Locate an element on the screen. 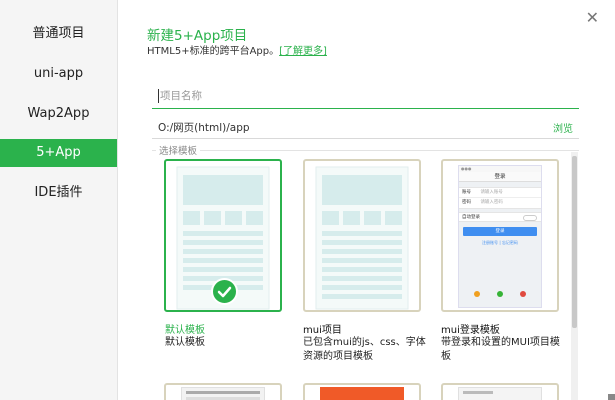  account-row: 账号 请输入账号 is located at coordinates (500, 193).